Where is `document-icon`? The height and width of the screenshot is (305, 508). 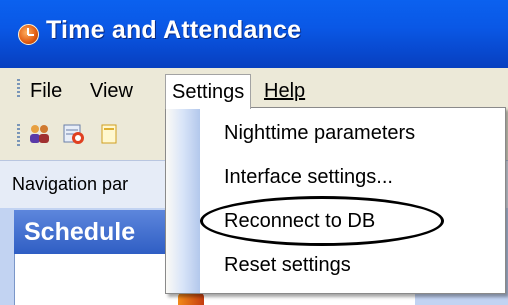 document-icon is located at coordinates (110, 134).